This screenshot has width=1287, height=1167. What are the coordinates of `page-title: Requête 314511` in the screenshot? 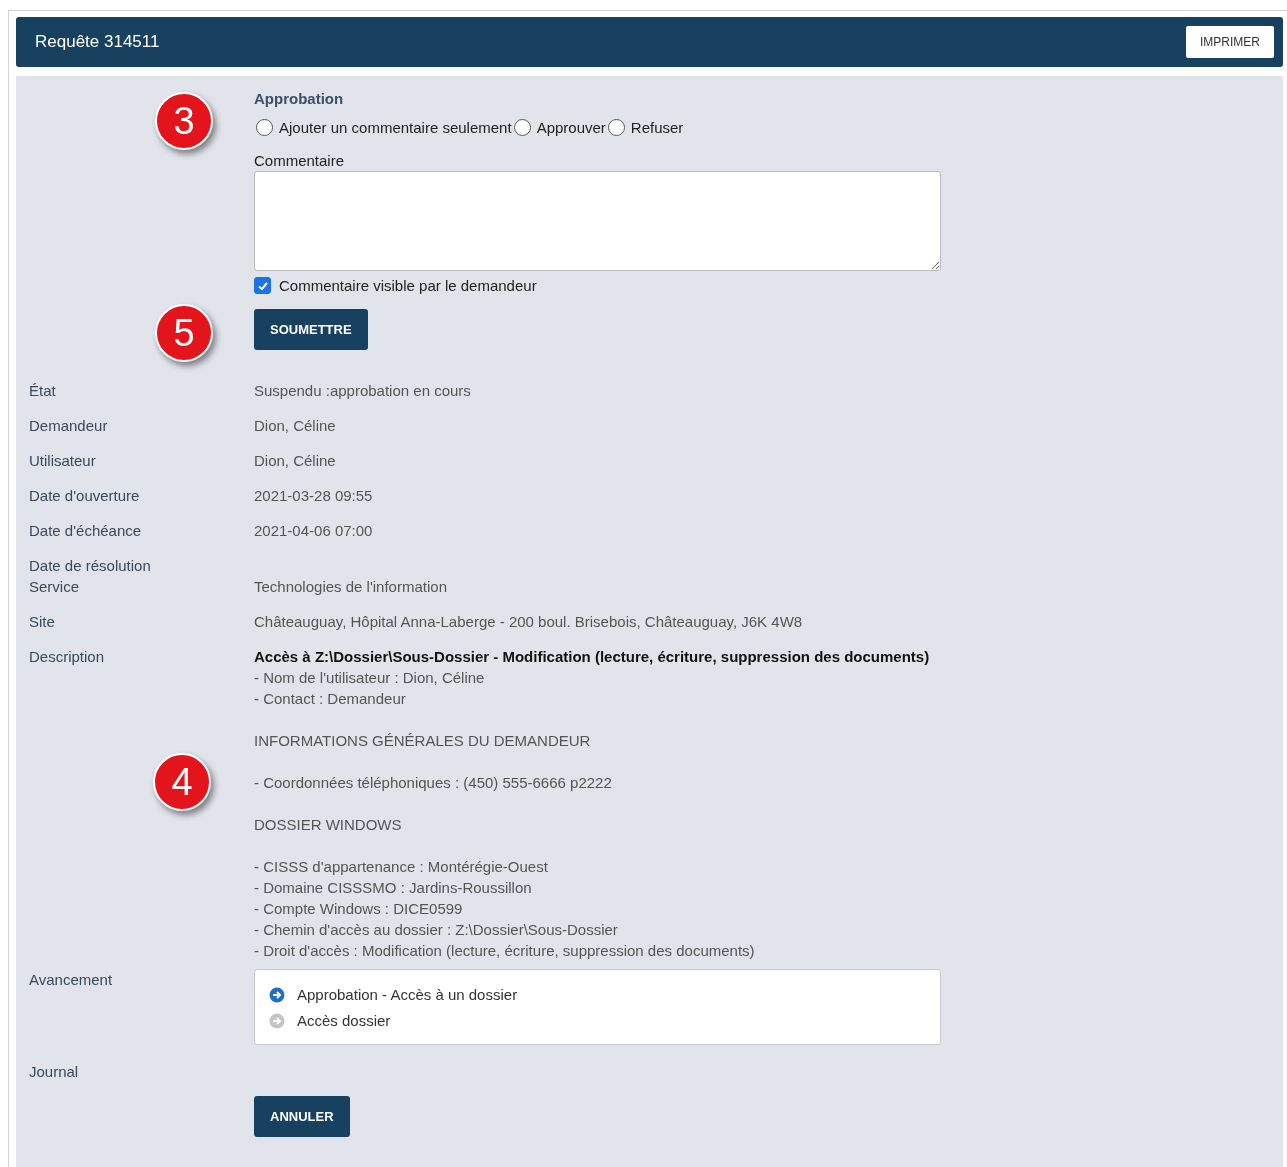 It's located at (97, 42).